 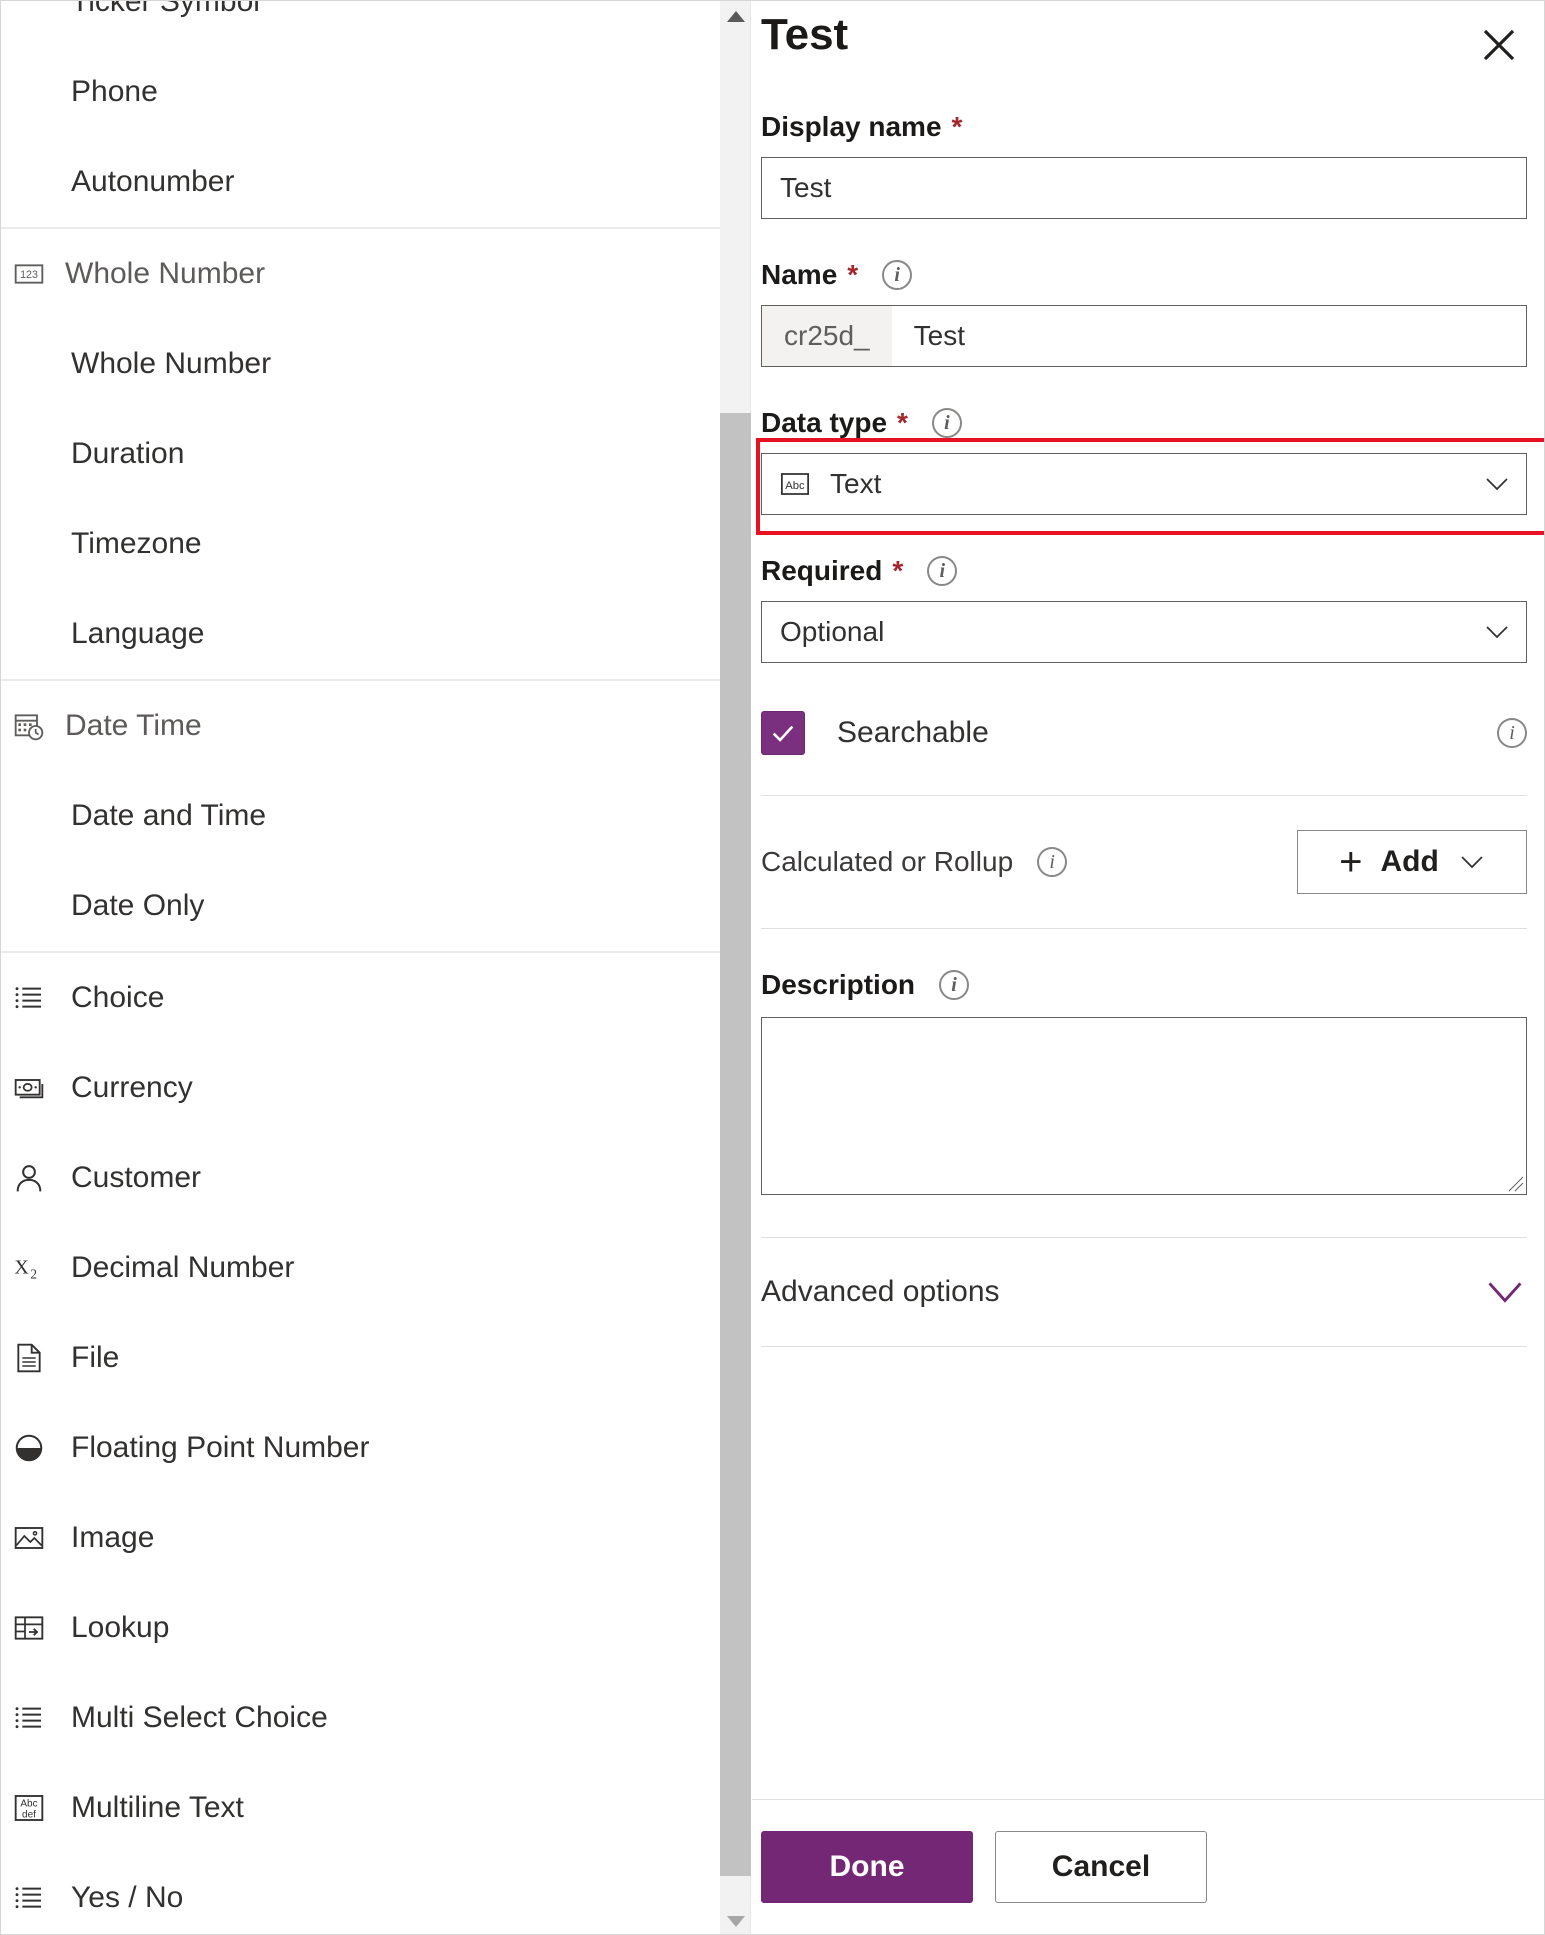 I want to click on close-icon, so click(x=1499, y=45).